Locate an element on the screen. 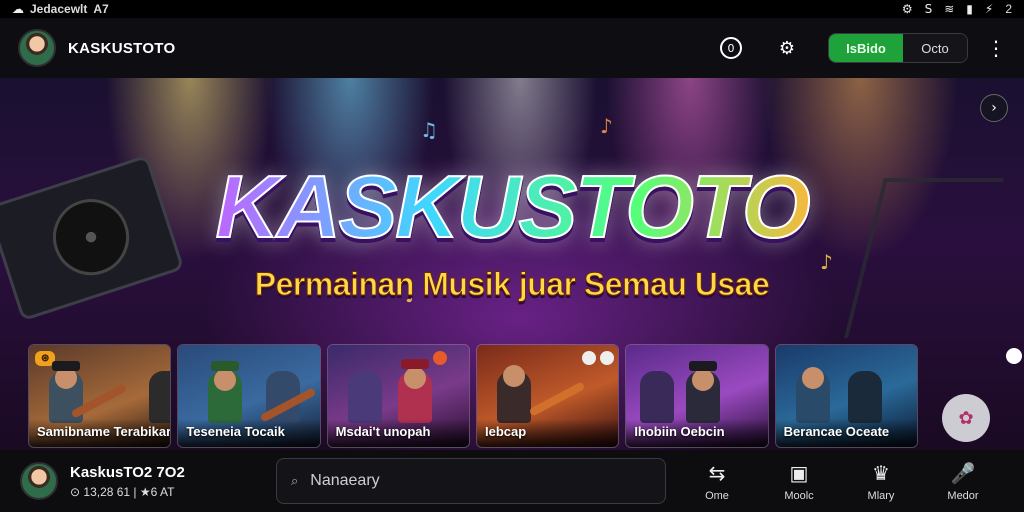 This screenshot has width=1024, height=512. app-bar: KASKUSTOTO 0 ⚙ IsBido Octo ⋮ is located at coordinates (512, 48).